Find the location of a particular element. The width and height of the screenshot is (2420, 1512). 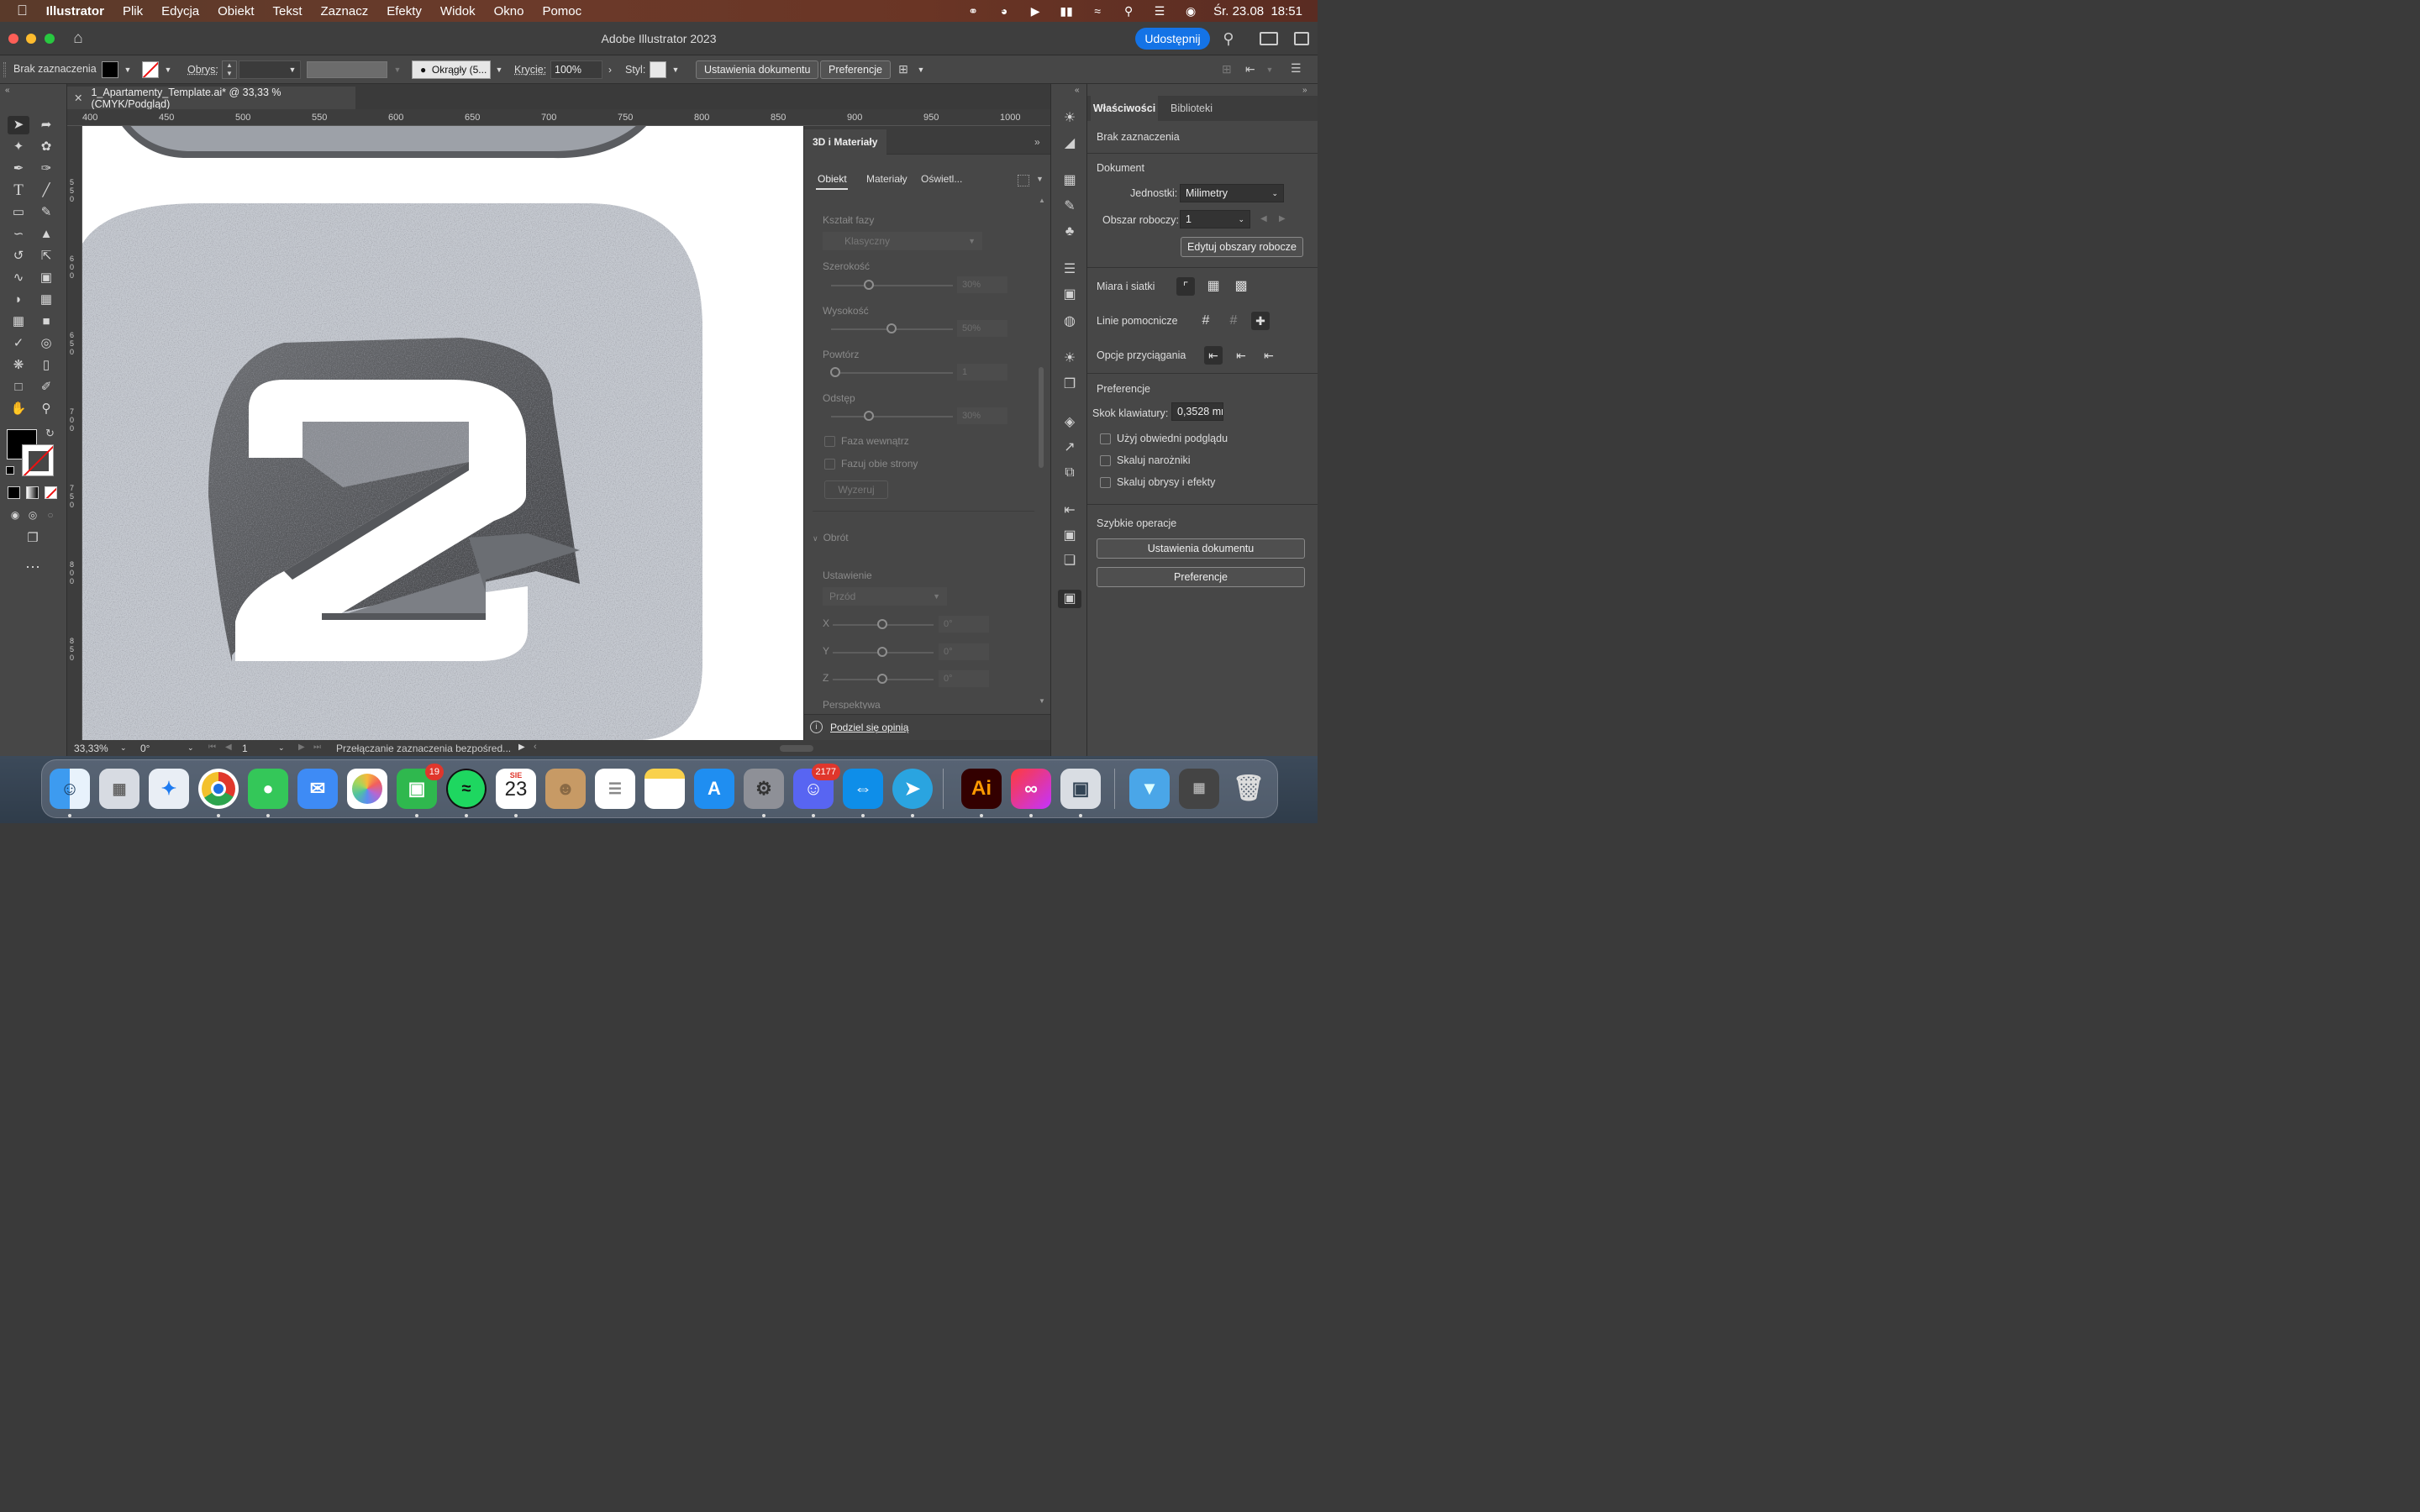

rotate-z-input: 0° is located at coordinates (964, 678).